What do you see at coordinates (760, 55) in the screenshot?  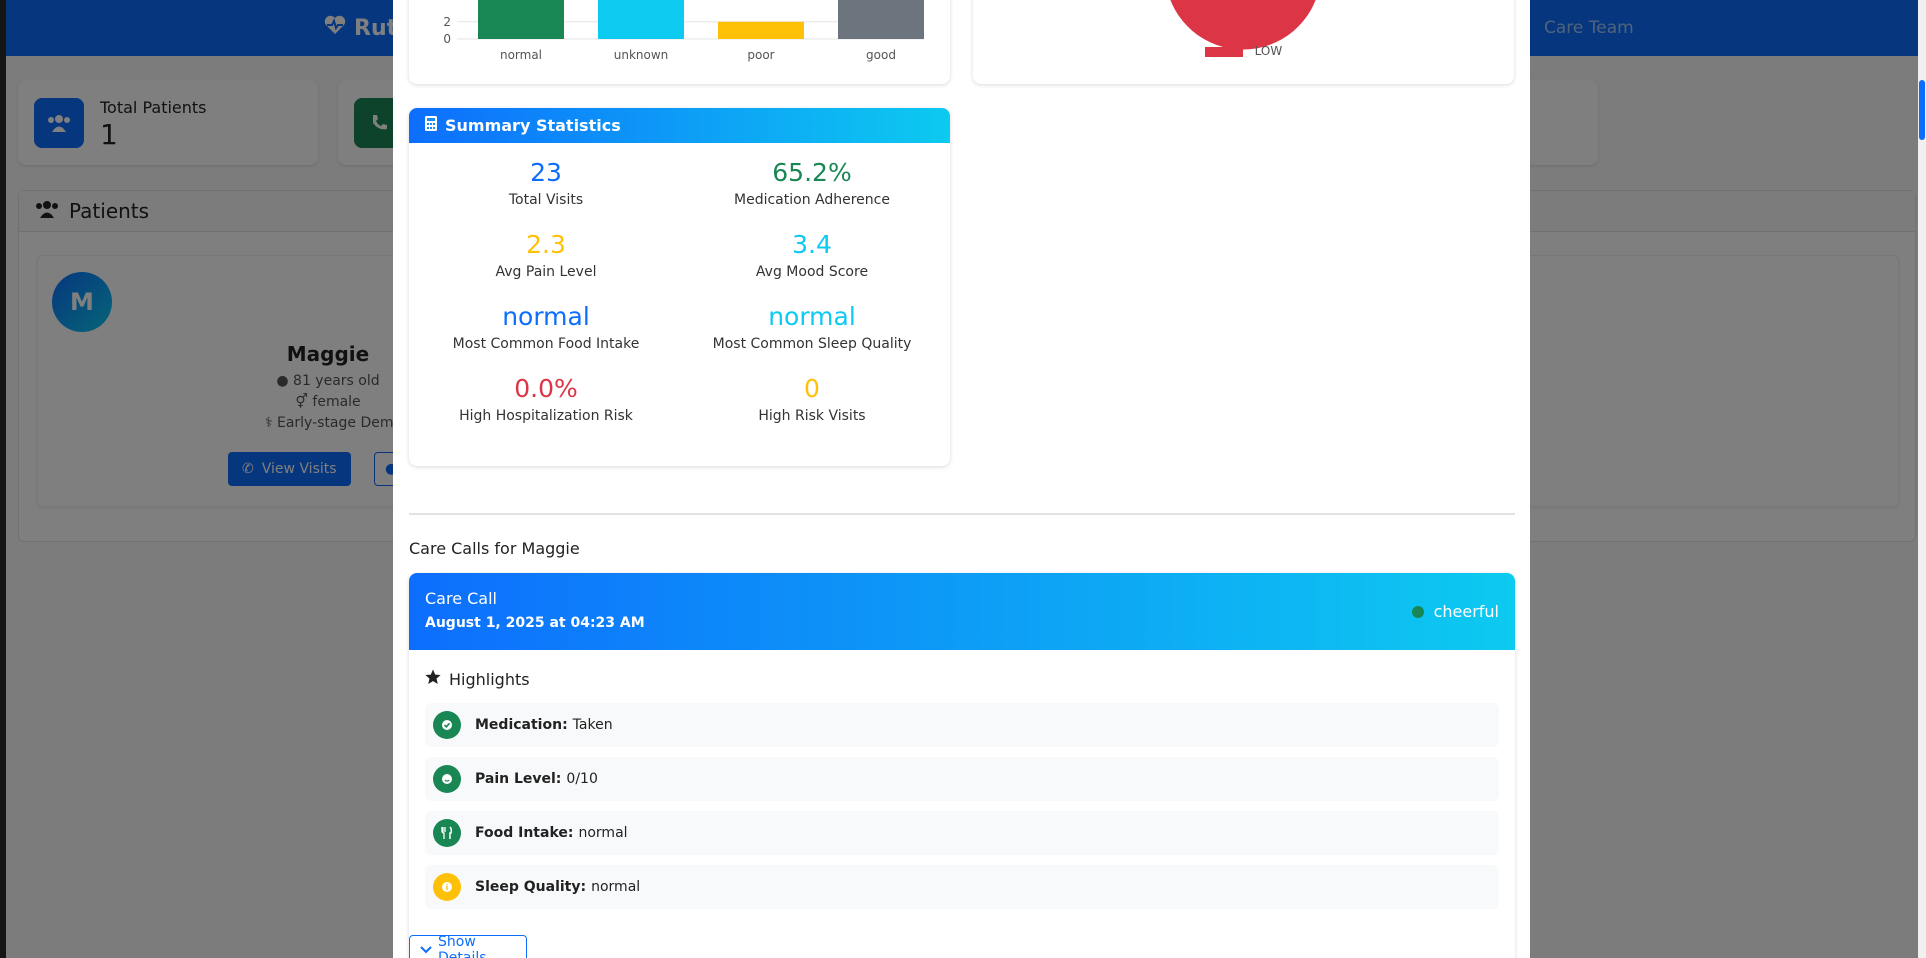 I see `x-tick-label-poor: poor` at bounding box center [760, 55].